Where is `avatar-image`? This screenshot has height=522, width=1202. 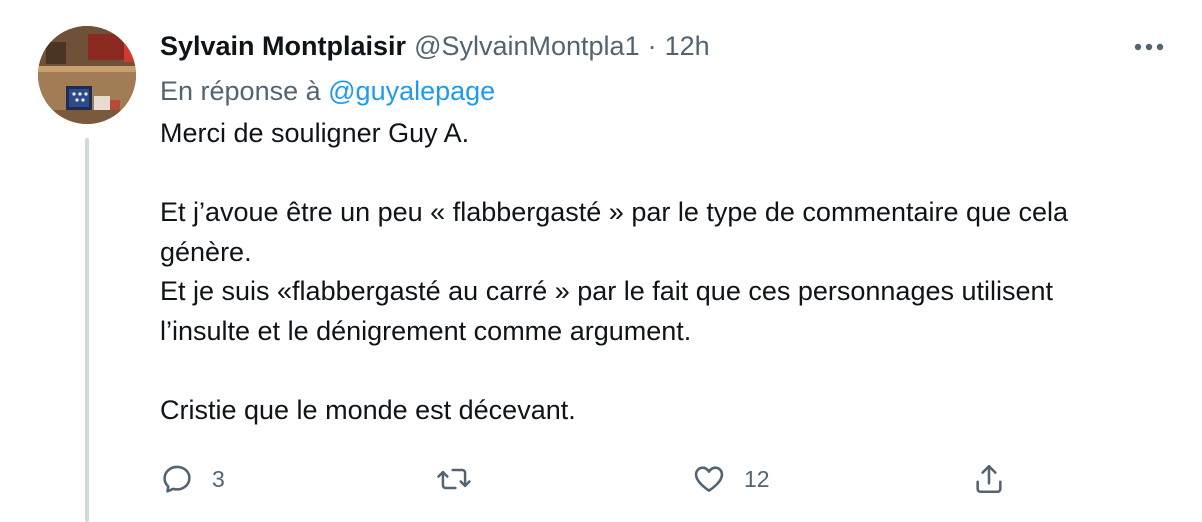 avatar-image is located at coordinates (87, 75).